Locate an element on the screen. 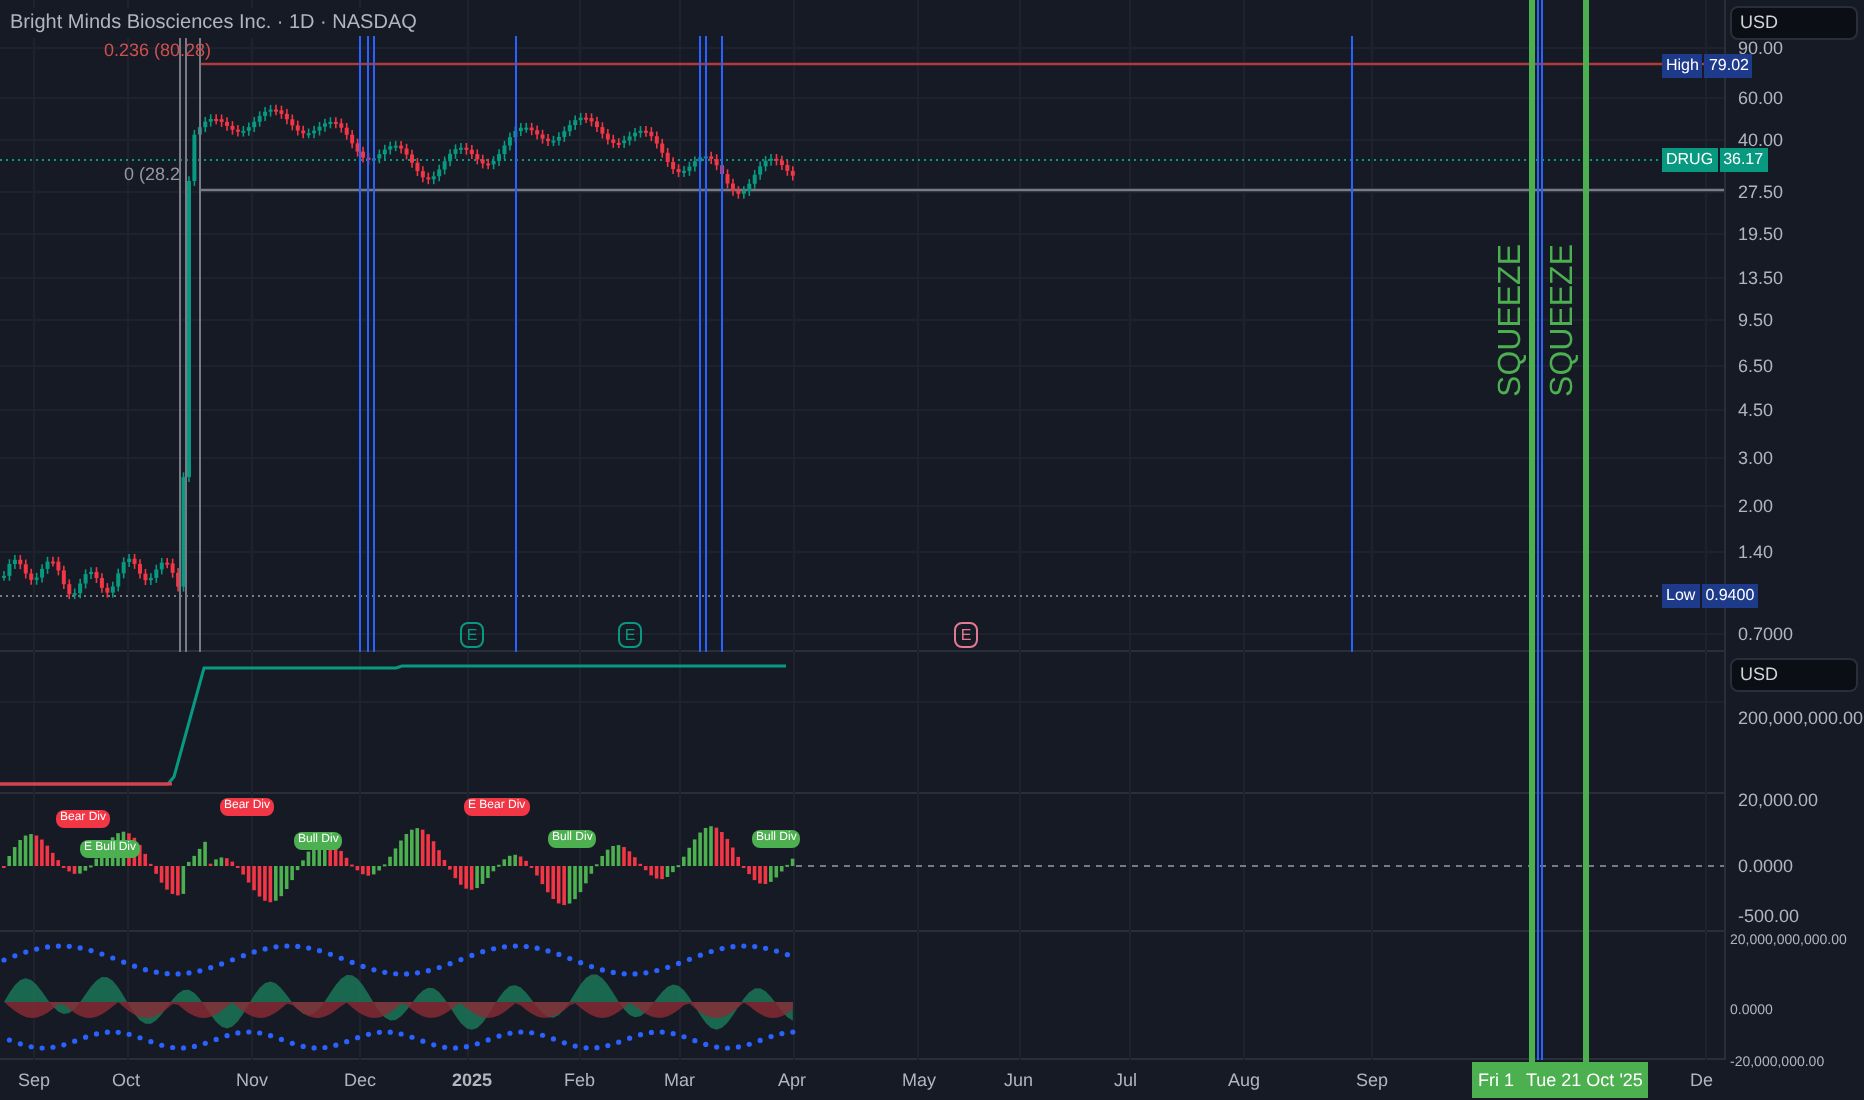  axis-tick: 1.40 is located at coordinates (1756, 552).